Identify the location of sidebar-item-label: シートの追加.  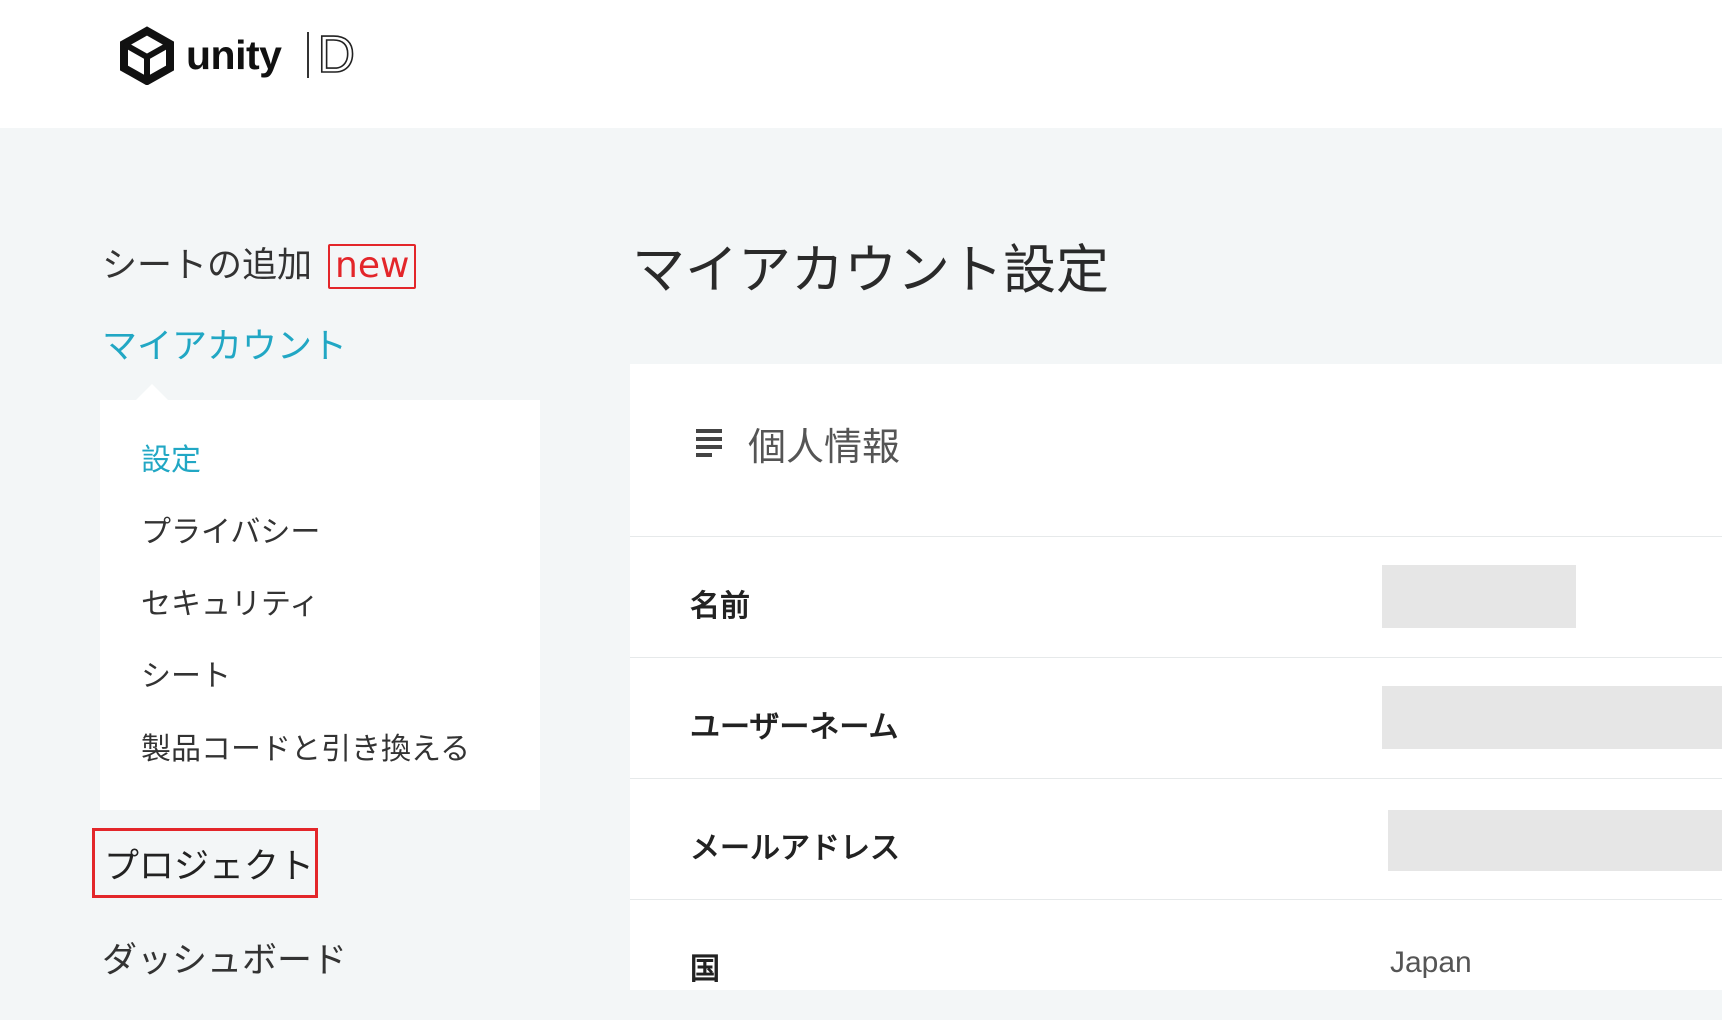
(207, 266).